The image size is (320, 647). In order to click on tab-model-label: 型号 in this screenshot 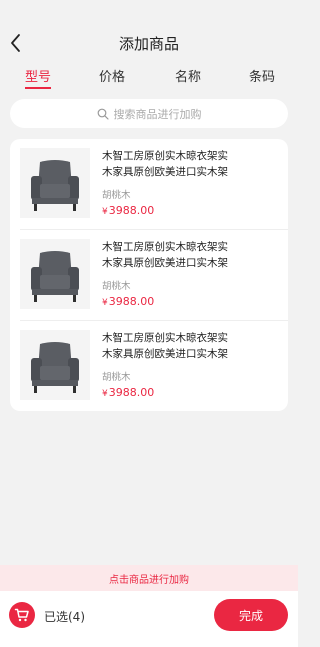, I will do `click(38, 77)`.